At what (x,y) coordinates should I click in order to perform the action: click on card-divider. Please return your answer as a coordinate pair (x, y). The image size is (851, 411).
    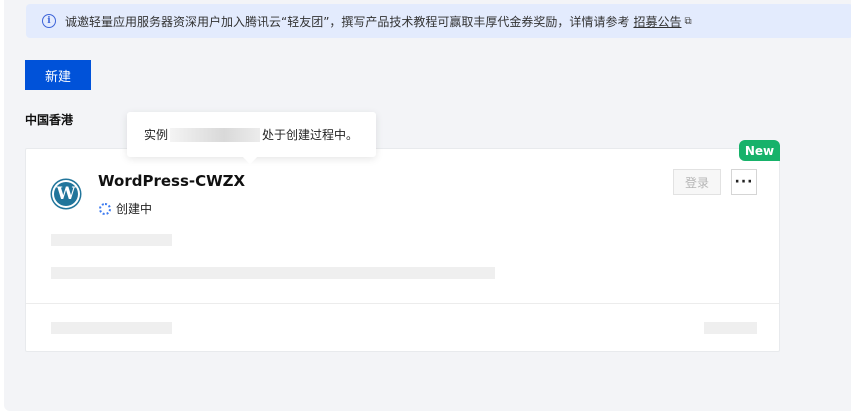
    Looking at the image, I should click on (402, 303).